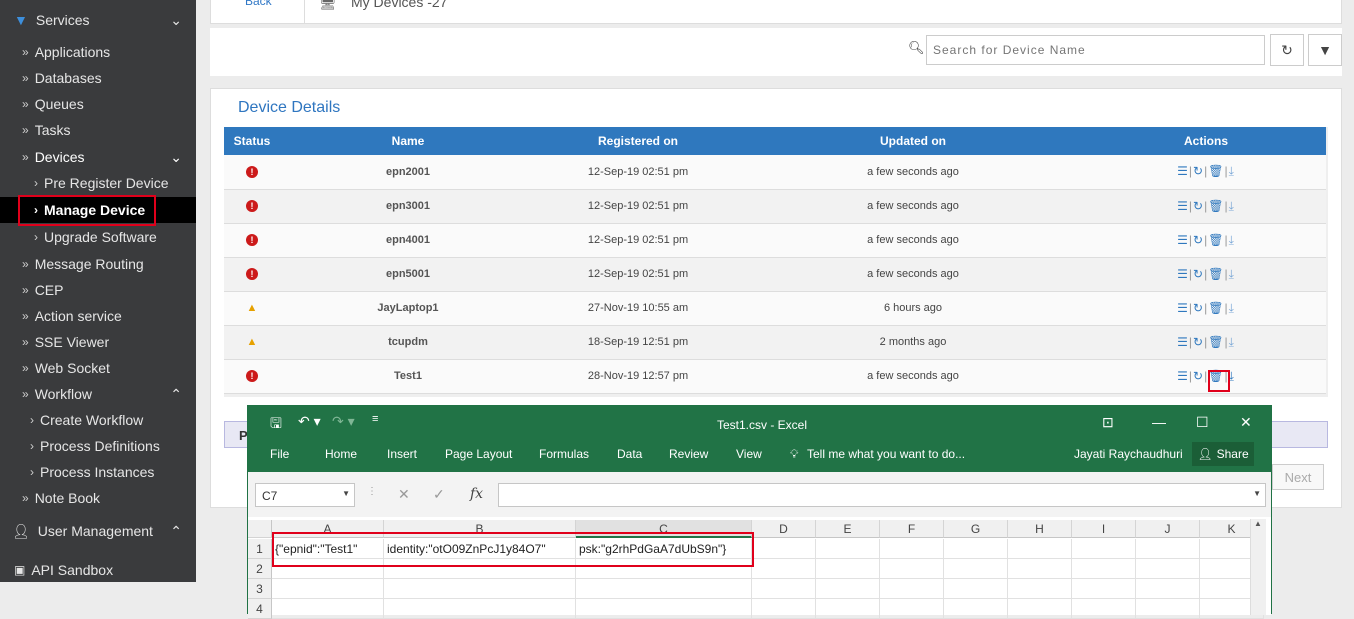 This screenshot has height=619, width=1354. Describe the element at coordinates (1246, 422) in the screenshot. I see `close-icon: ✕` at that location.